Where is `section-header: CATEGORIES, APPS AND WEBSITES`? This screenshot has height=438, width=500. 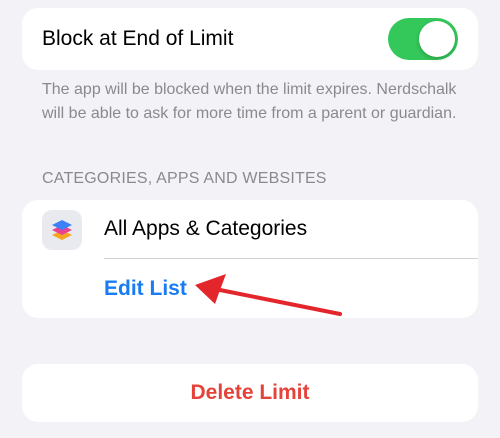 section-header: CATEGORIES, APPS AND WEBSITES is located at coordinates (184, 178).